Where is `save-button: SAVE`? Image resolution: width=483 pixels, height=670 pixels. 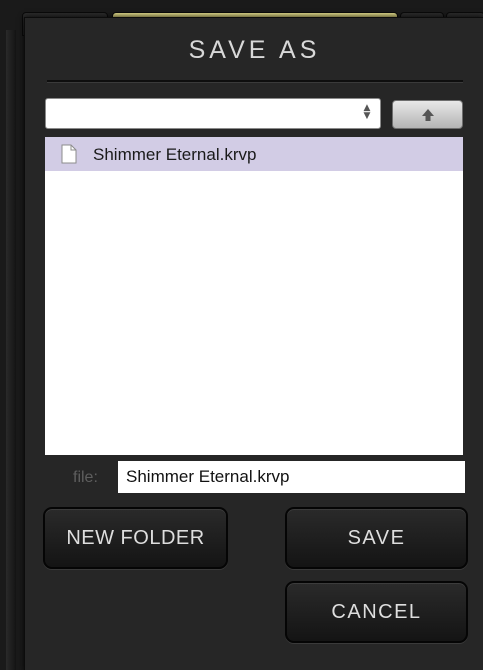
save-button: SAVE is located at coordinates (376, 538).